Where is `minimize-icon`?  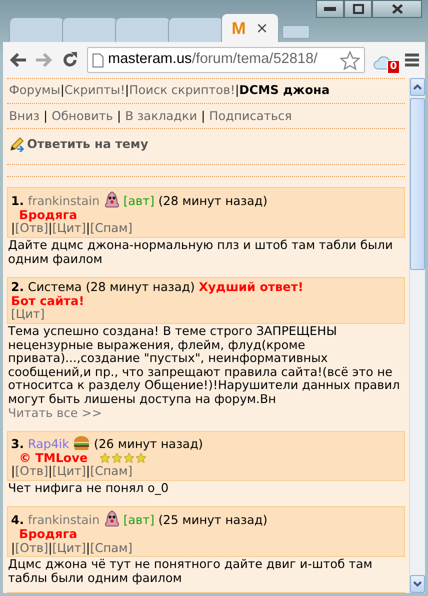 minimize-icon is located at coordinates (330, 9).